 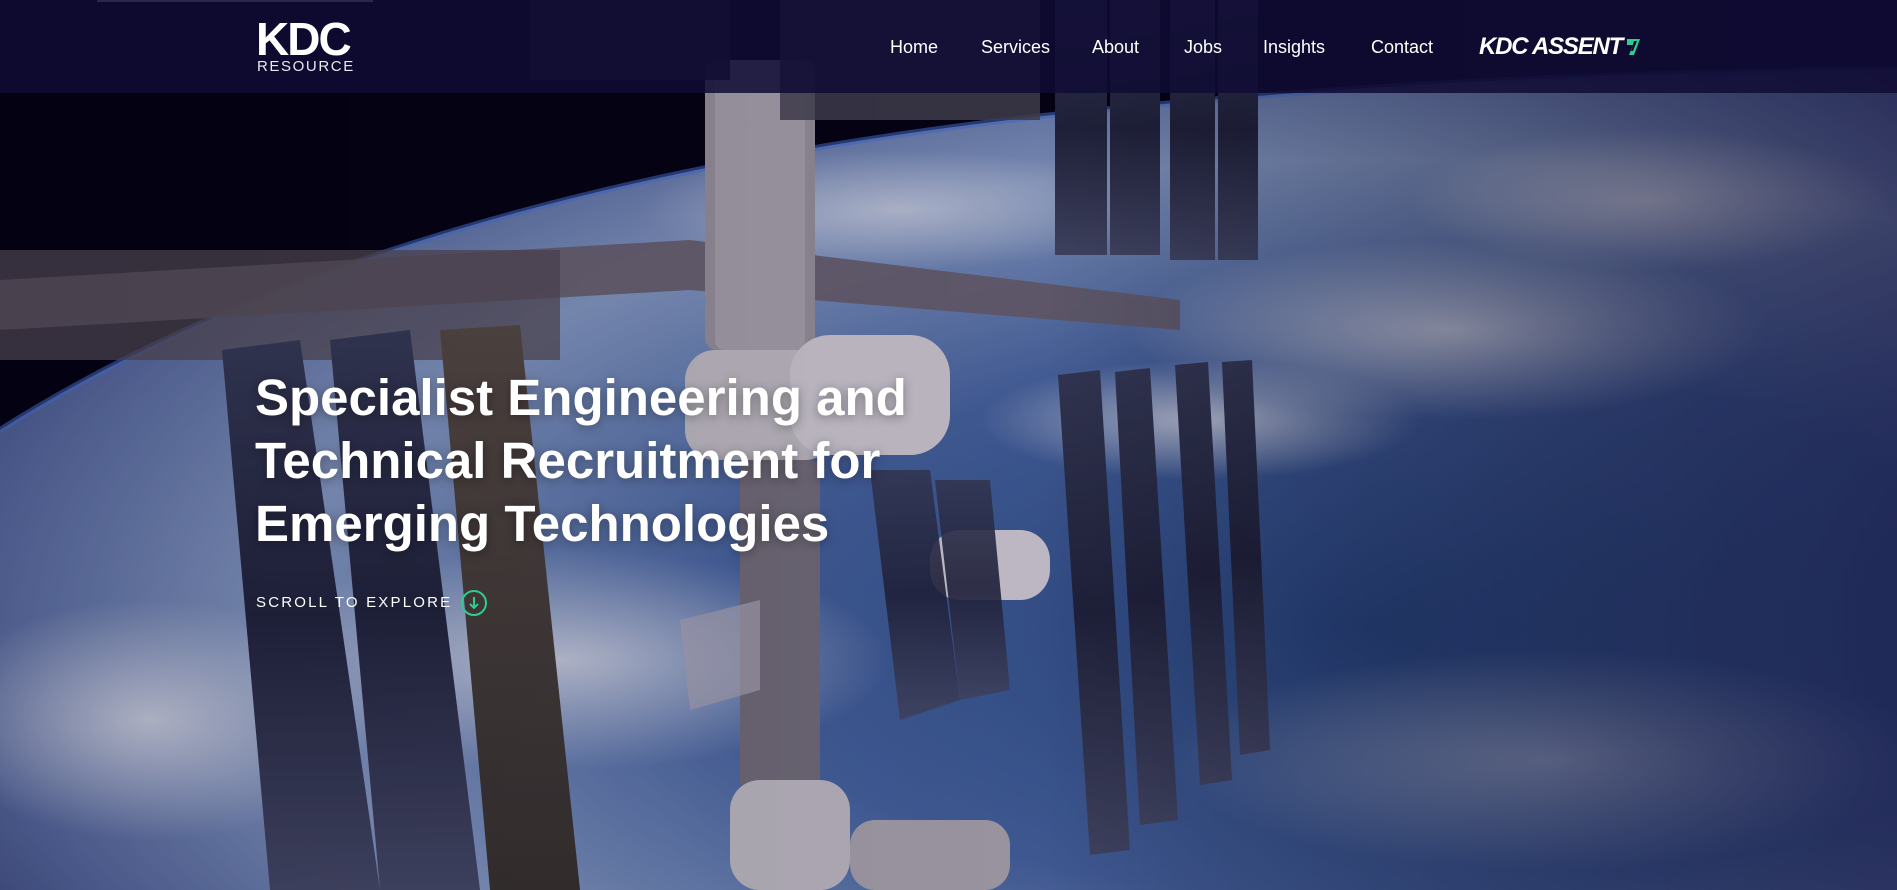 I want to click on kdc-assent-label: KDC ASSENT, so click(x=1551, y=46).